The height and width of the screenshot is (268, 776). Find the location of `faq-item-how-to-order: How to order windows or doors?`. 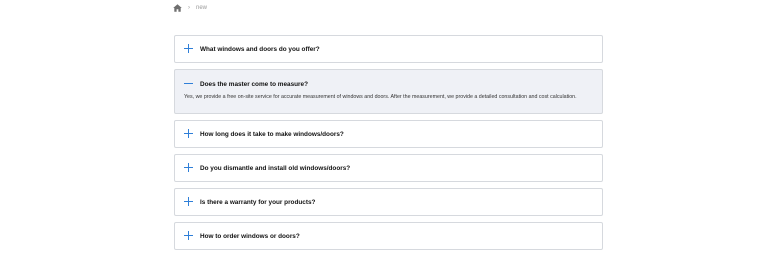

faq-item-how-to-order: How to order windows or doors? is located at coordinates (388, 236).